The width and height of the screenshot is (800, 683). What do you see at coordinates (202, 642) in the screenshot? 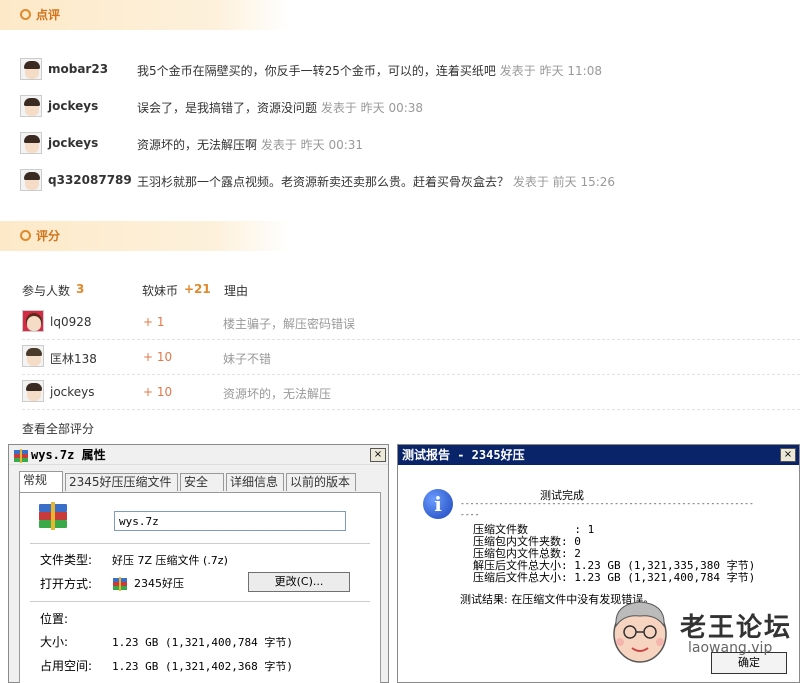
I see `size-value: 1.23 GB (1,321,400,784 字节)` at bounding box center [202, 642].